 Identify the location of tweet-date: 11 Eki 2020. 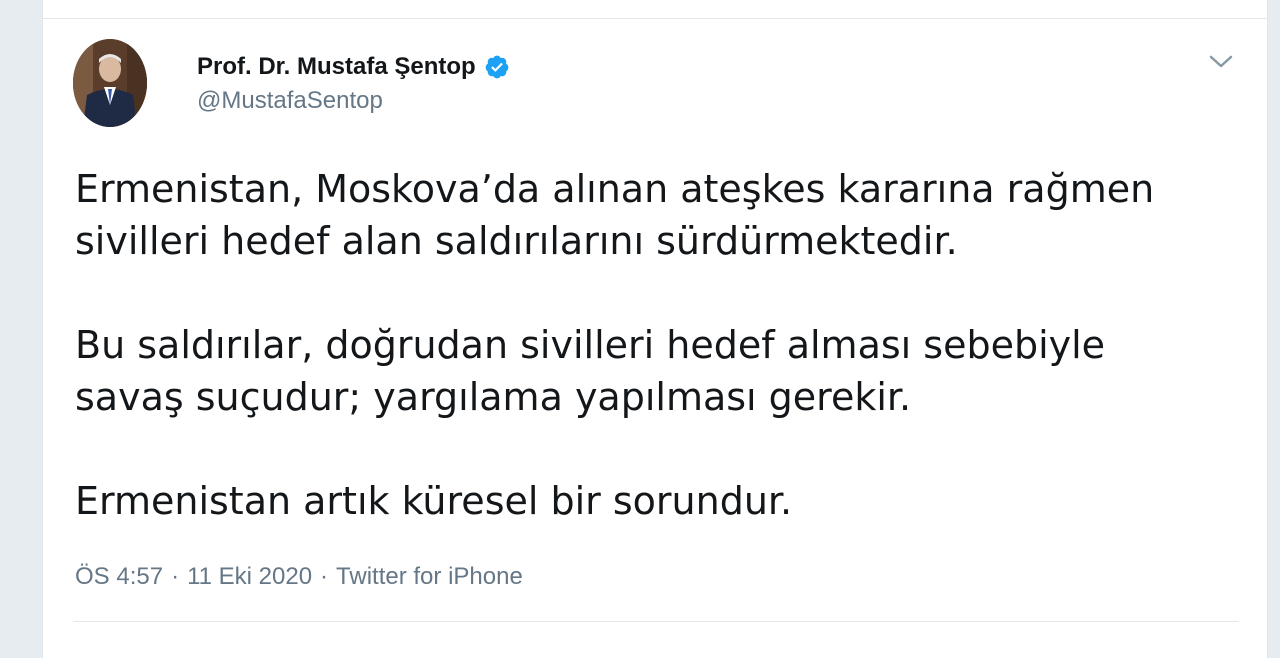
(249, 577).